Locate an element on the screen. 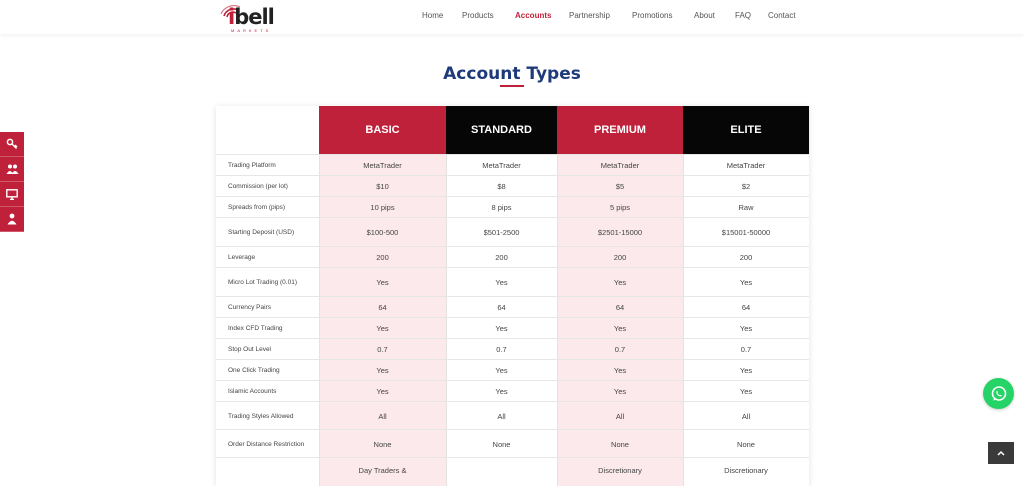 This screenshot has height=486, width=1024. cell-premium: 200 is located at coordinates (620, 257).